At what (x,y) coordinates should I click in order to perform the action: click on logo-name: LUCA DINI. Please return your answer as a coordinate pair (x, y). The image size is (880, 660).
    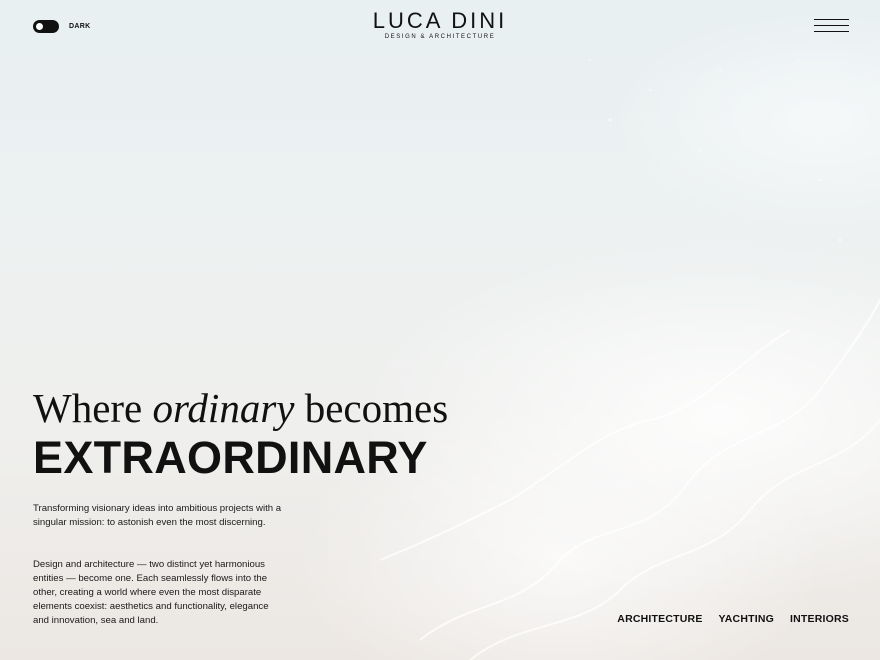
    Looking at the image, I should click on (440, 20).